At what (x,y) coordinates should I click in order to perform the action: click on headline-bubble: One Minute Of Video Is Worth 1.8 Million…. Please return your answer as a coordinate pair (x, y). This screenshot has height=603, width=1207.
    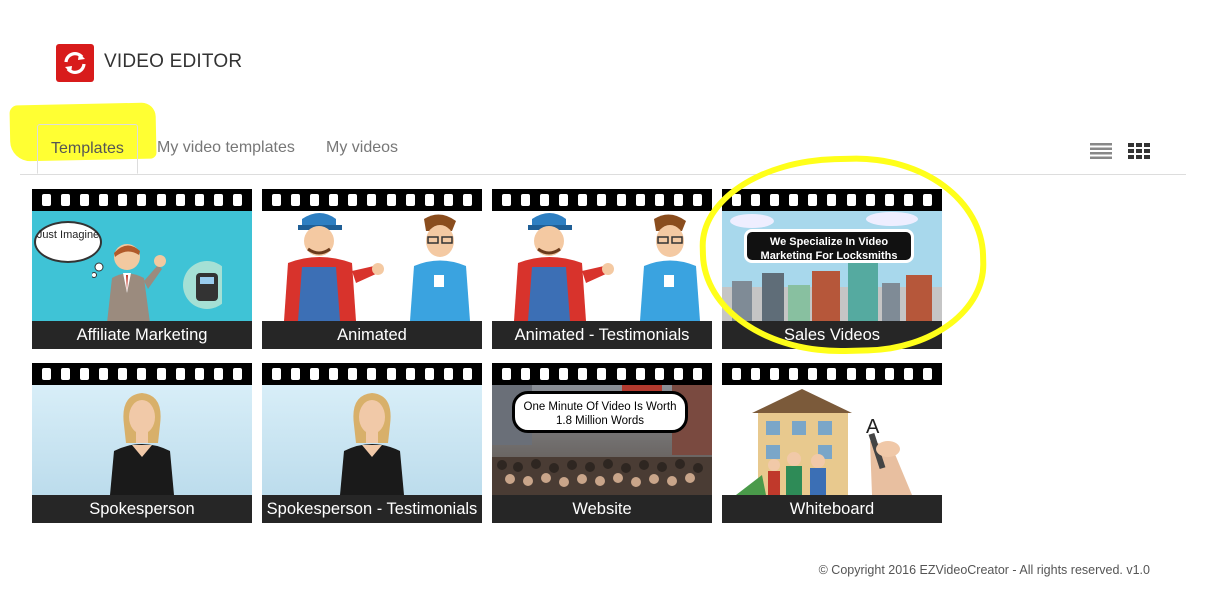
    Looking at the image, I should click on (600, 412).